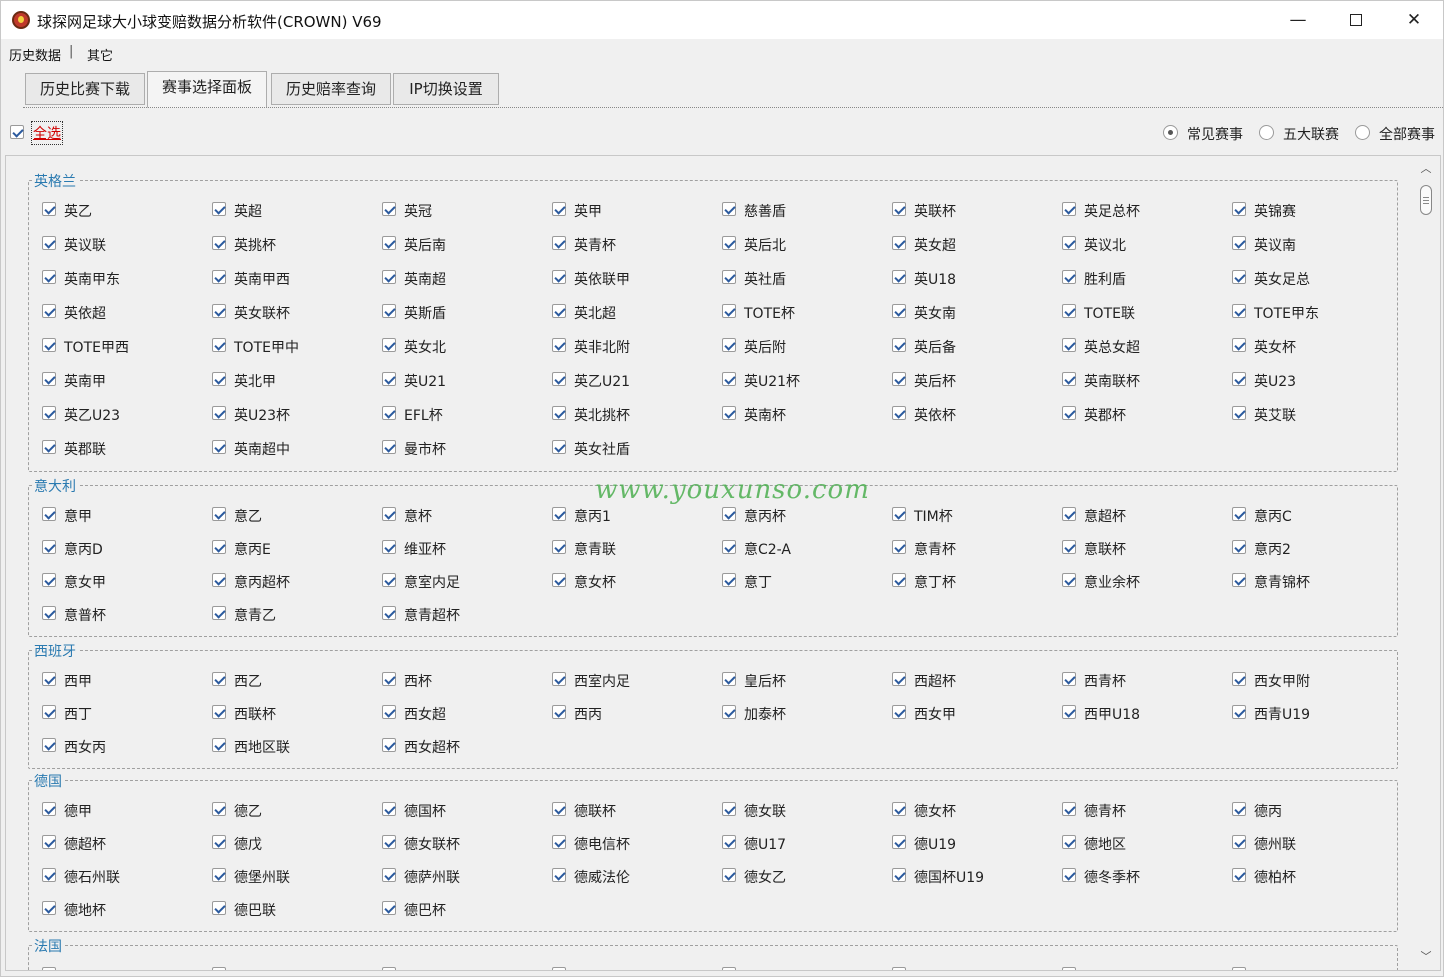 The image size is (1444, 977). I want to click on radio-common-matches-label: 常见赛事, so click(1215, 134).